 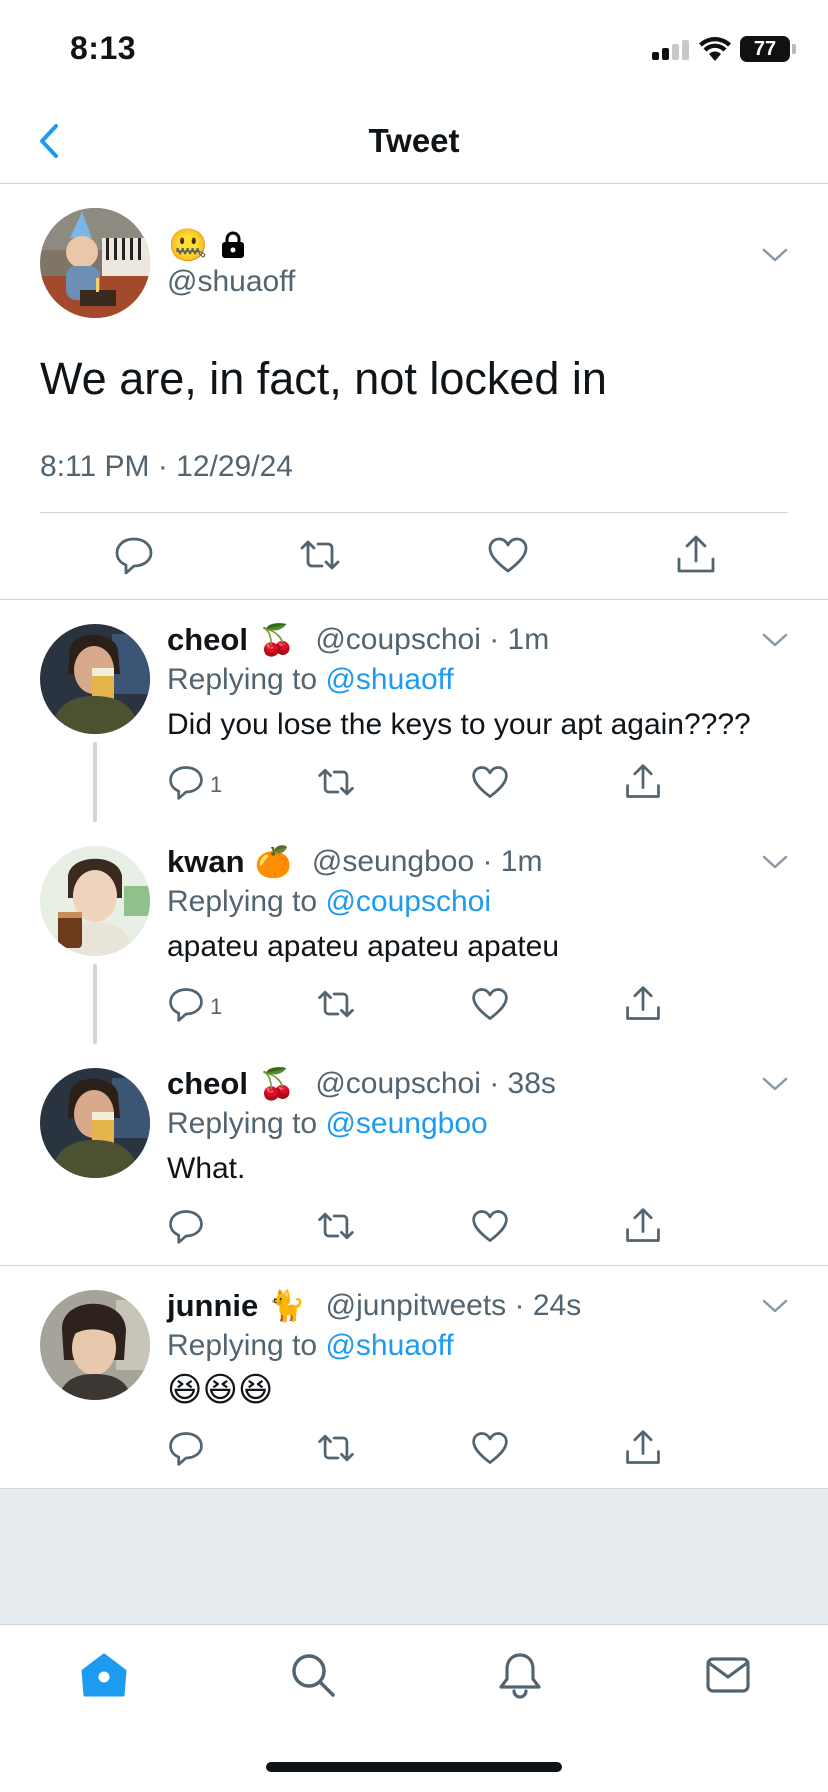 What do you see at coordinates (432, 639) in the screenshot?
I see `author-handle-time: @coupschoi · 1m` at bounding box center [432, 639].